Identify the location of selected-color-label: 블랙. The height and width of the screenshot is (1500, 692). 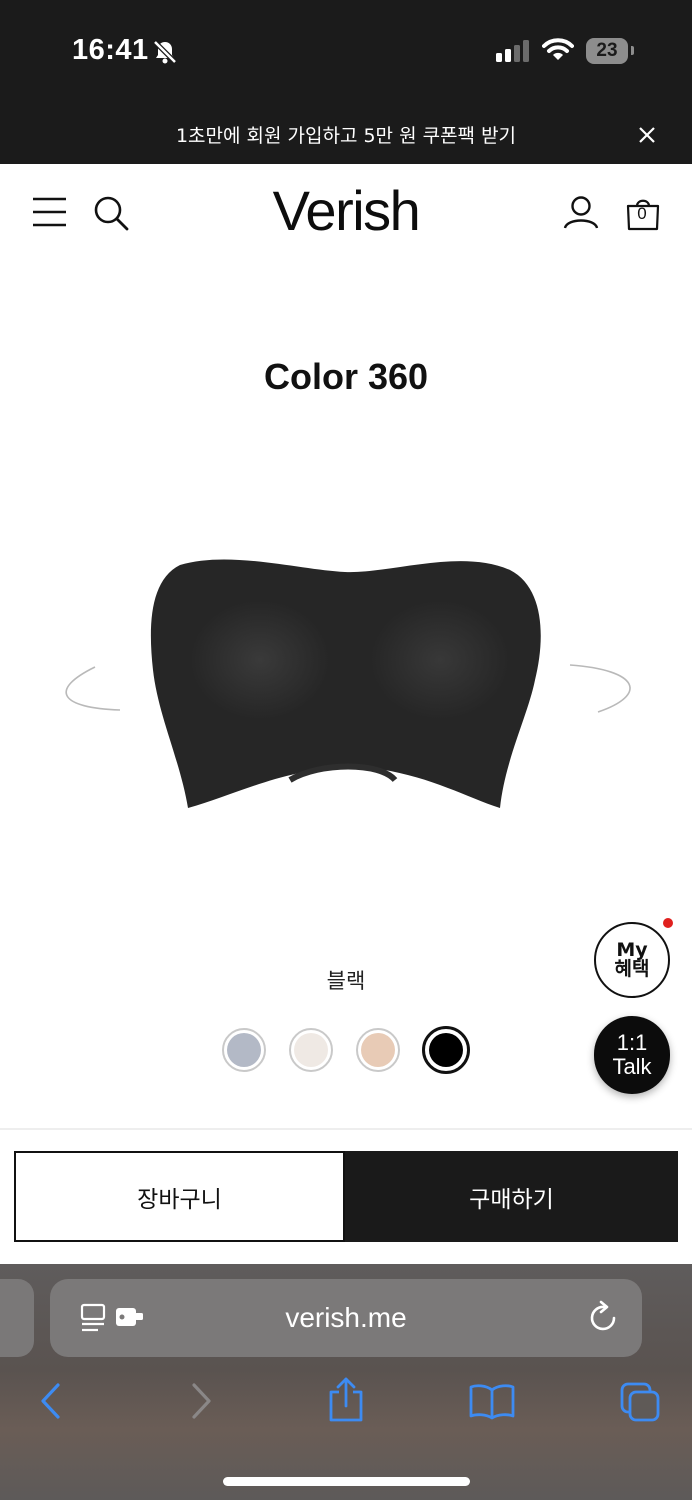
(346, 981).